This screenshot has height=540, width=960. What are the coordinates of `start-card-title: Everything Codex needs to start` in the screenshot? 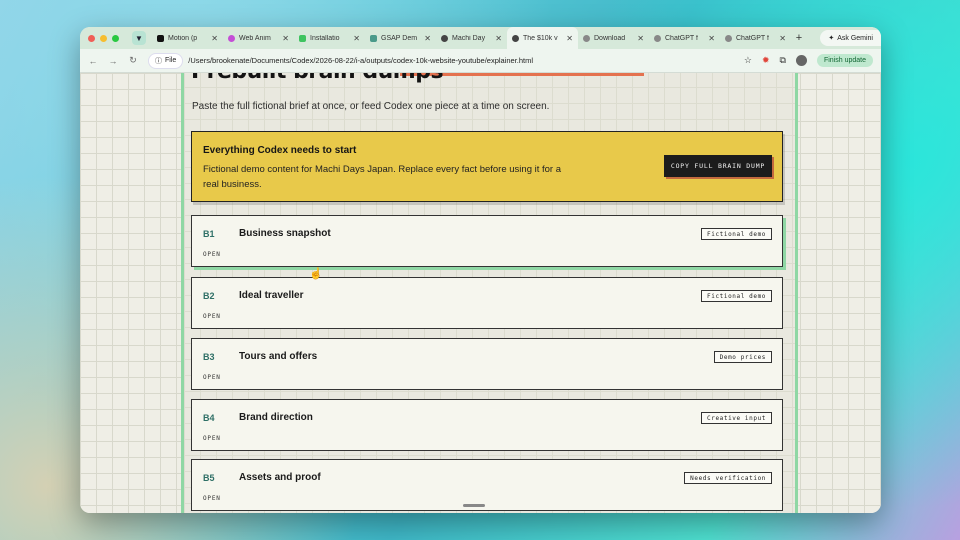 It's located at (280, 150).